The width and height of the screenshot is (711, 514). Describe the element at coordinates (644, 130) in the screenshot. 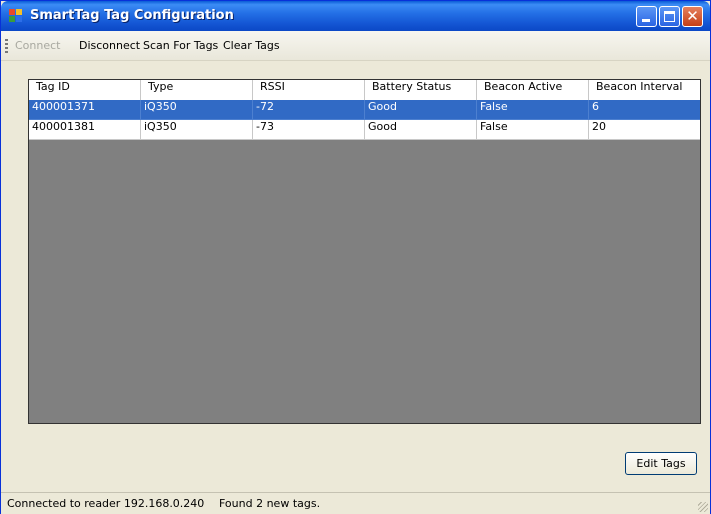

I see `cell-beacon-interval: 20` at that location.